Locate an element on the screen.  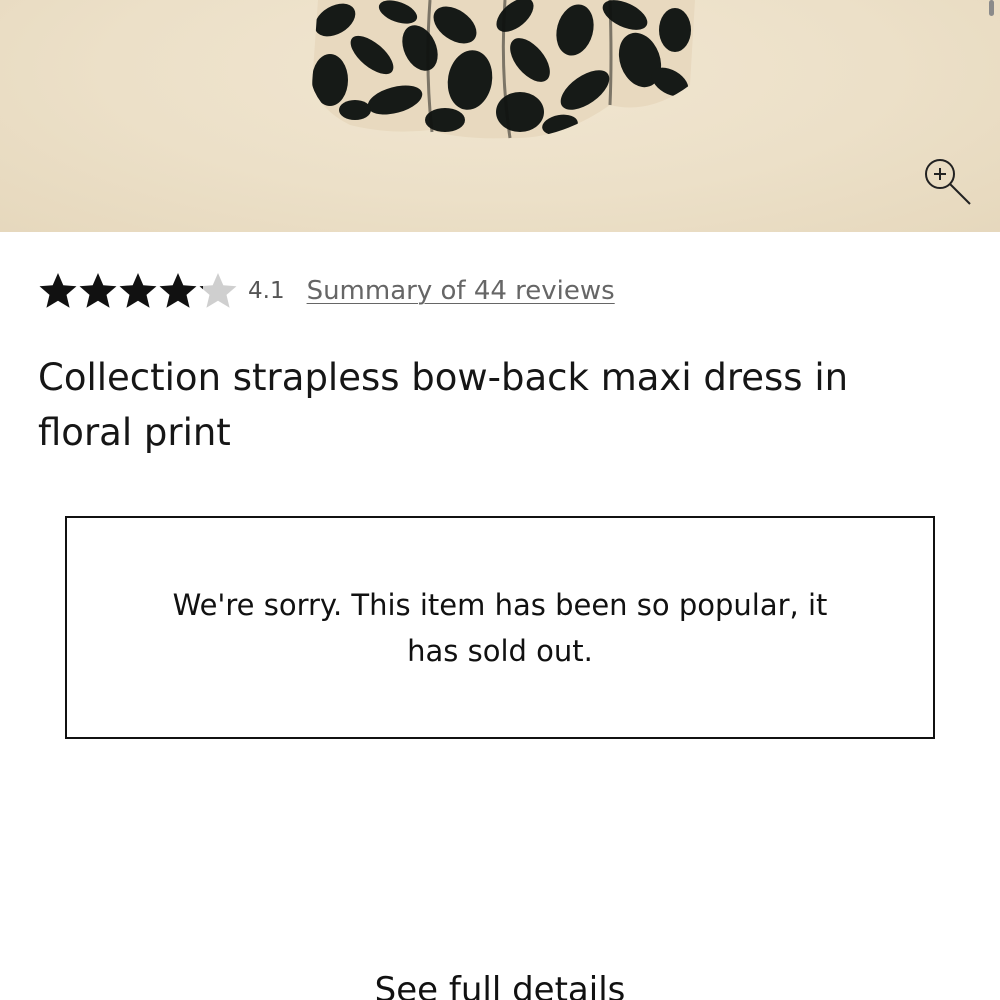
zoom-button is located at coordinates (947, 181).